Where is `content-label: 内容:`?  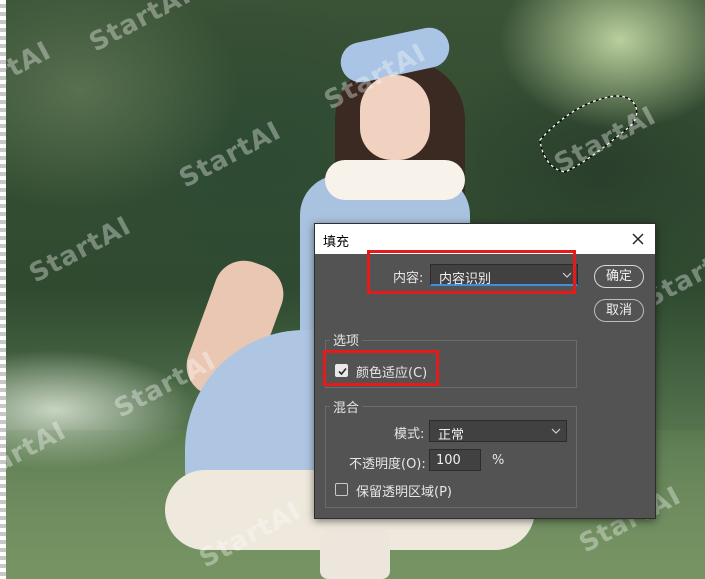 content-label: 内容: is located at coordinates (408, 278).